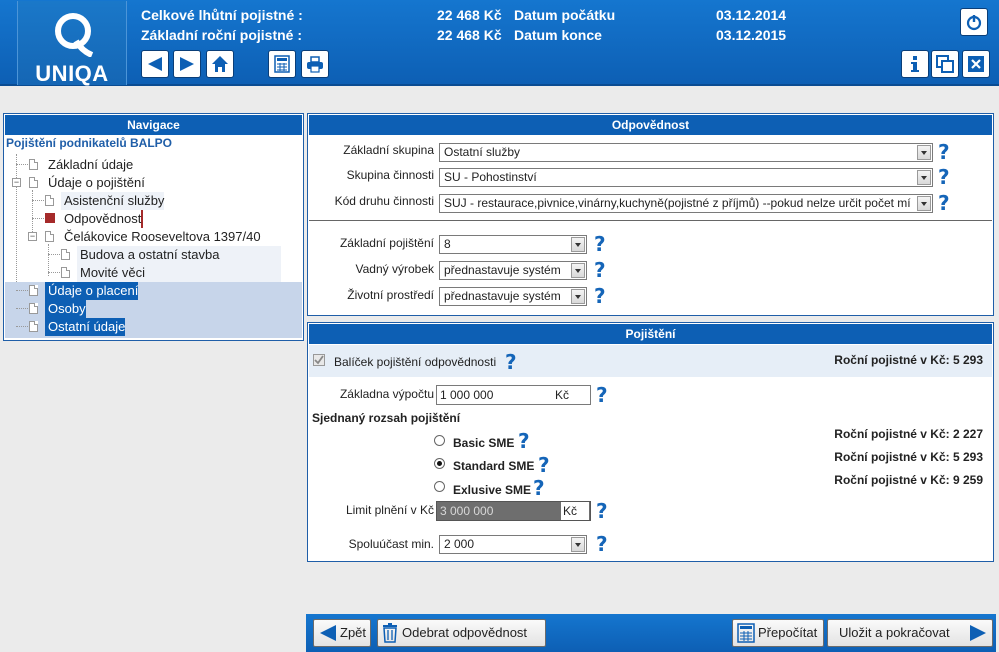 The image size is (999, 652). Describe the element at coordinates (513, 395) in the screenshot. I see `calc-base-input: 1 000 000 Kč` at that location.